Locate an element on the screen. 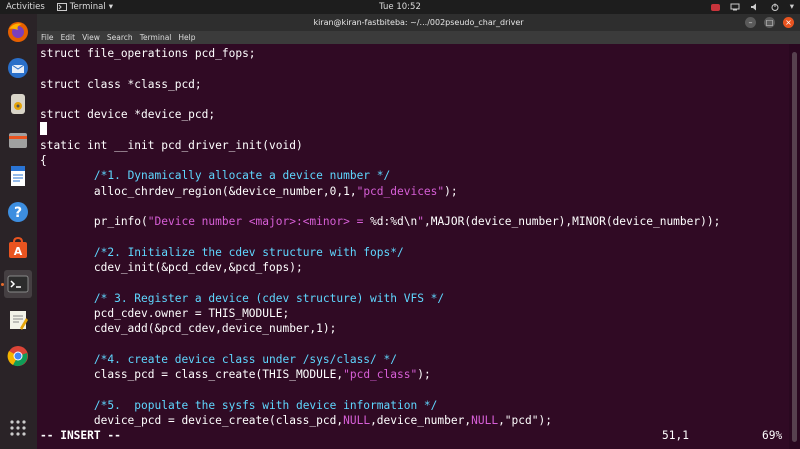  screen-record-icon is located at coordinates (715, 7).